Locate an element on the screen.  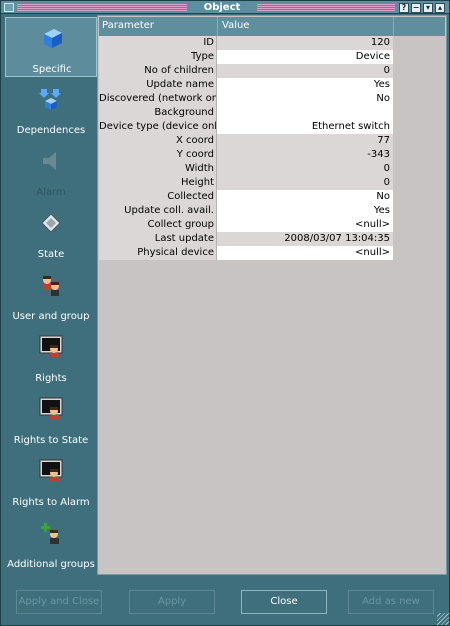
table-row: No of children 0 is located at coordinates (246, 71).